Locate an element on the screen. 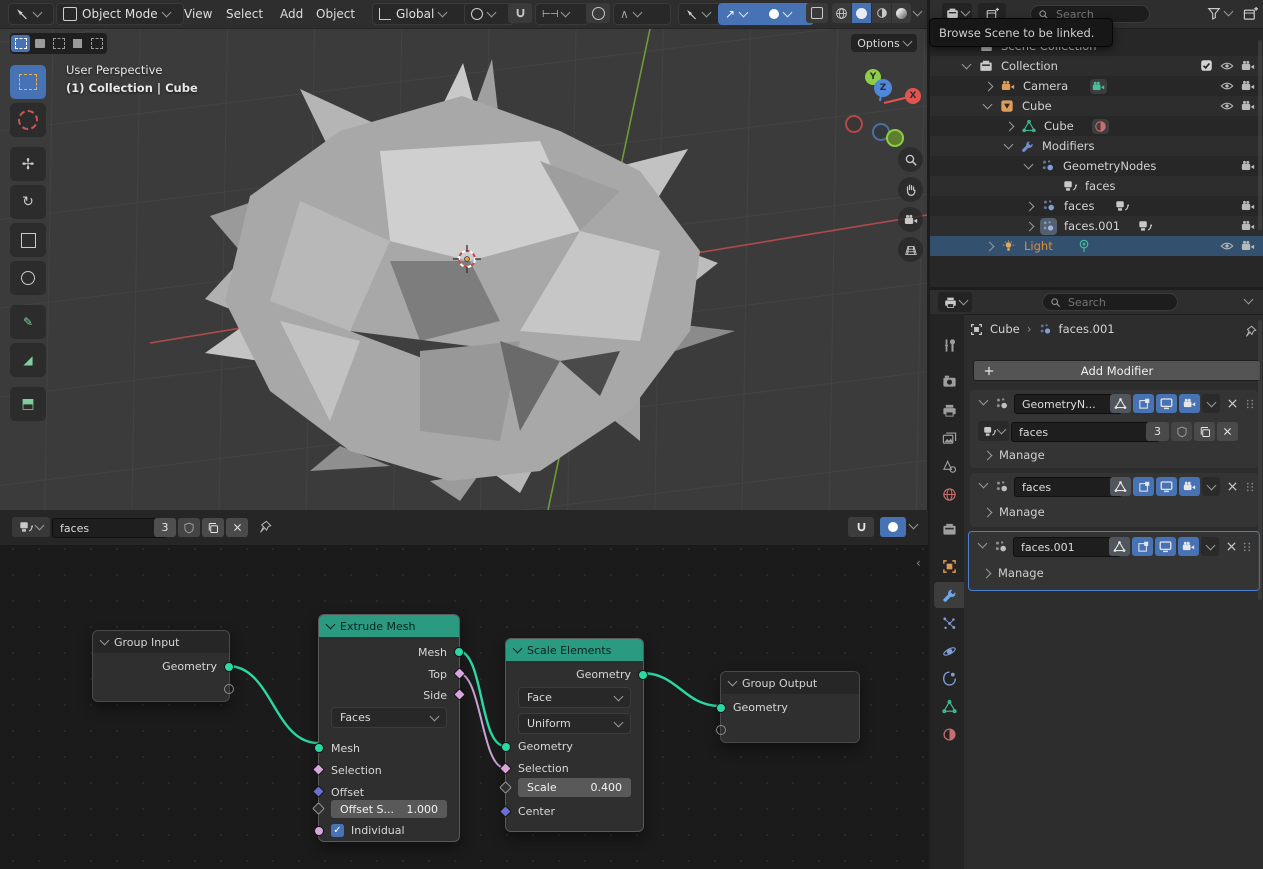 The height and width of the screenshot is (869, 1263). select-mode-extend-button is located at coordinates (39, 43).